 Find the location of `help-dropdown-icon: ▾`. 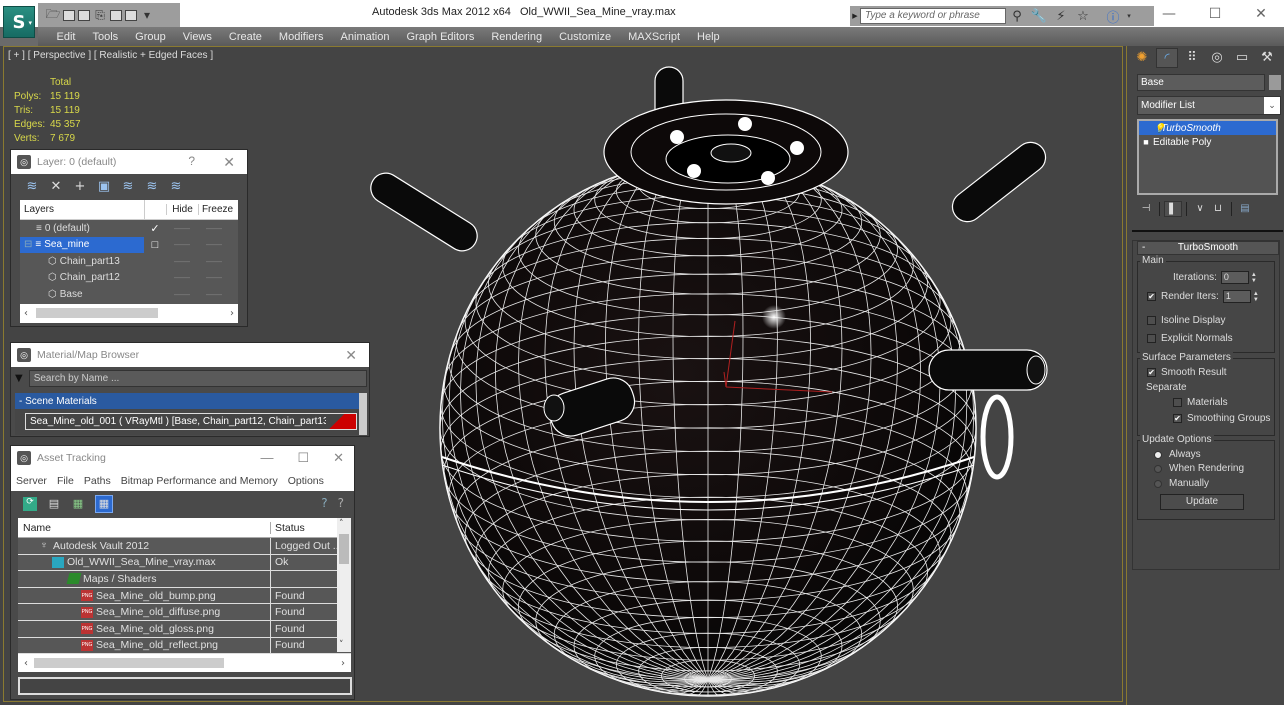

help-dropdown-icon: ▾ is located at coordinates (1129, 16).